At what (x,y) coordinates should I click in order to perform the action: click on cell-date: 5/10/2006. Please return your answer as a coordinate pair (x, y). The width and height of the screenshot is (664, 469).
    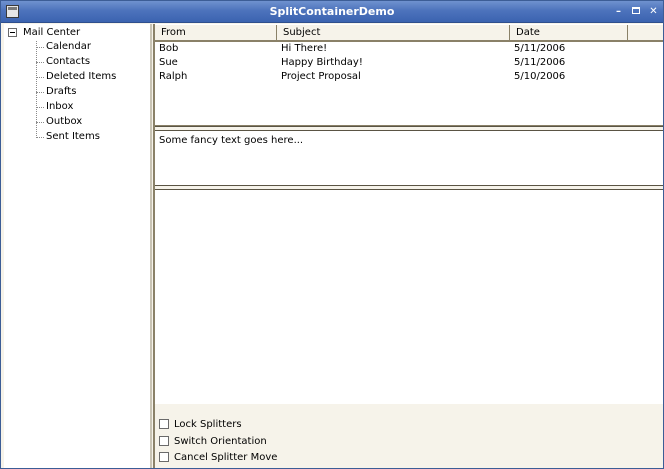
    Looking at the image, I should click on (540, 76).